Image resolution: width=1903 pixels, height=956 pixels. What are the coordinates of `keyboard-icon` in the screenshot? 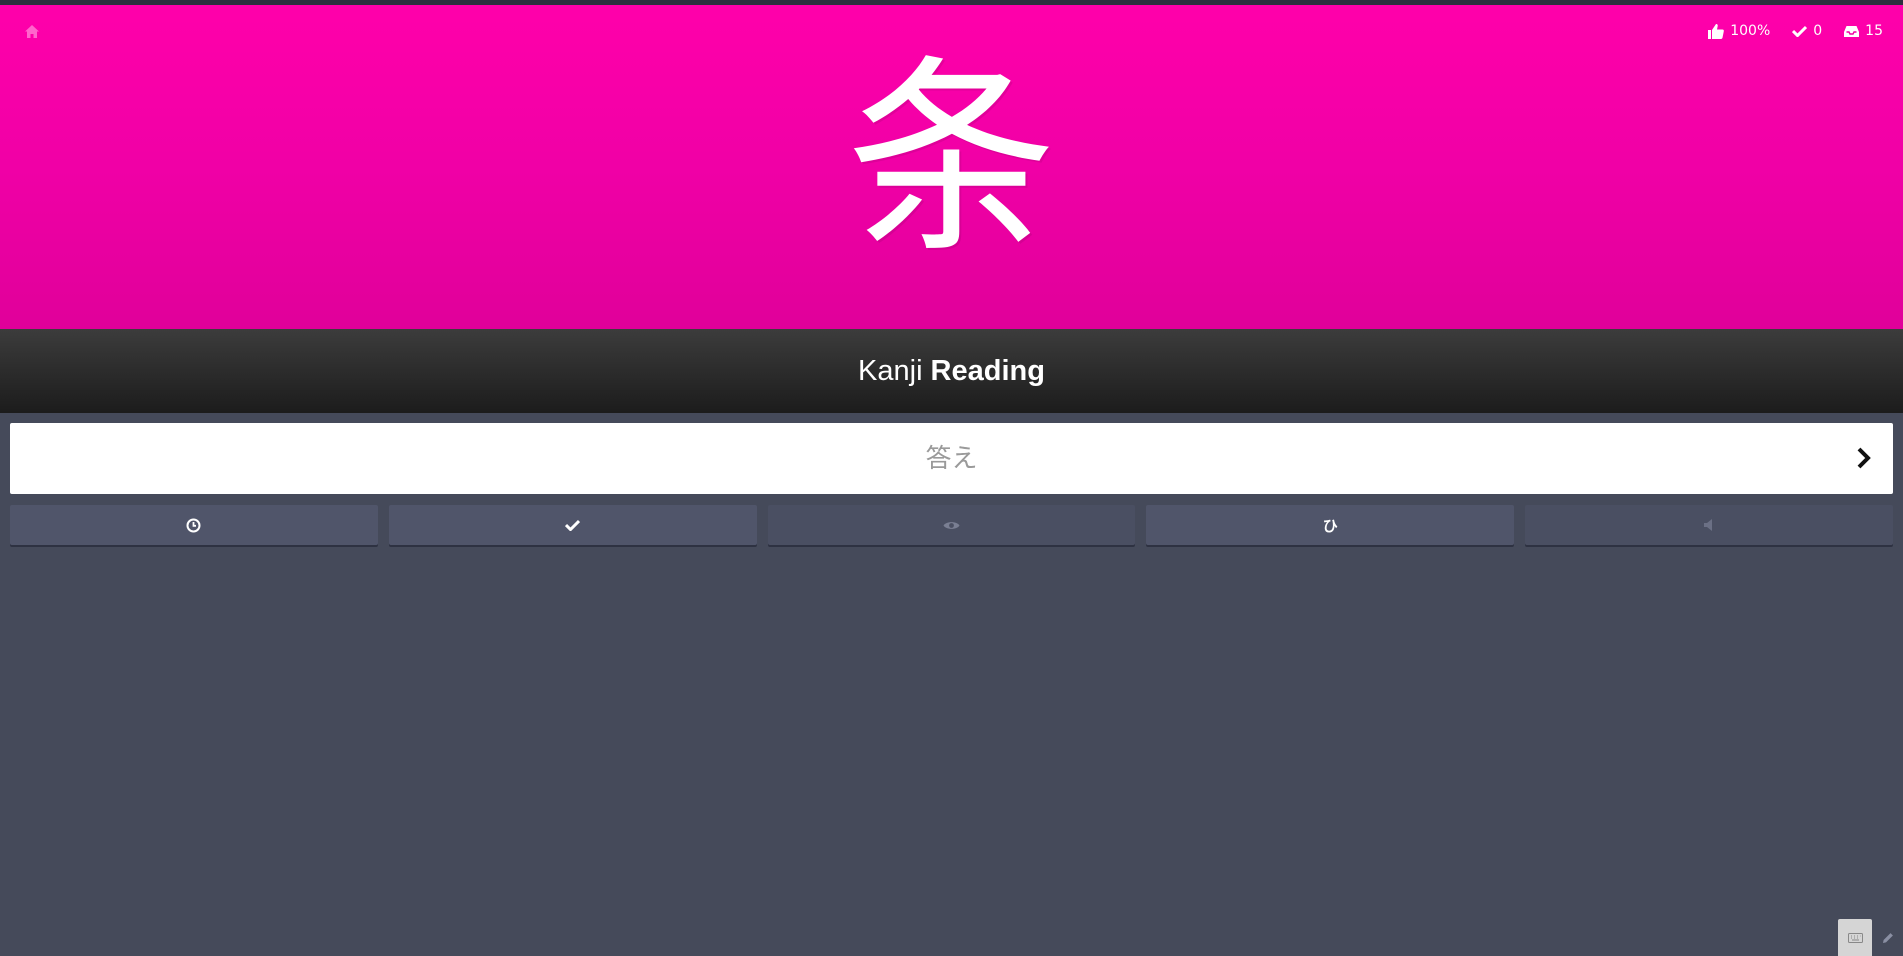 It's located at (1855, 937).